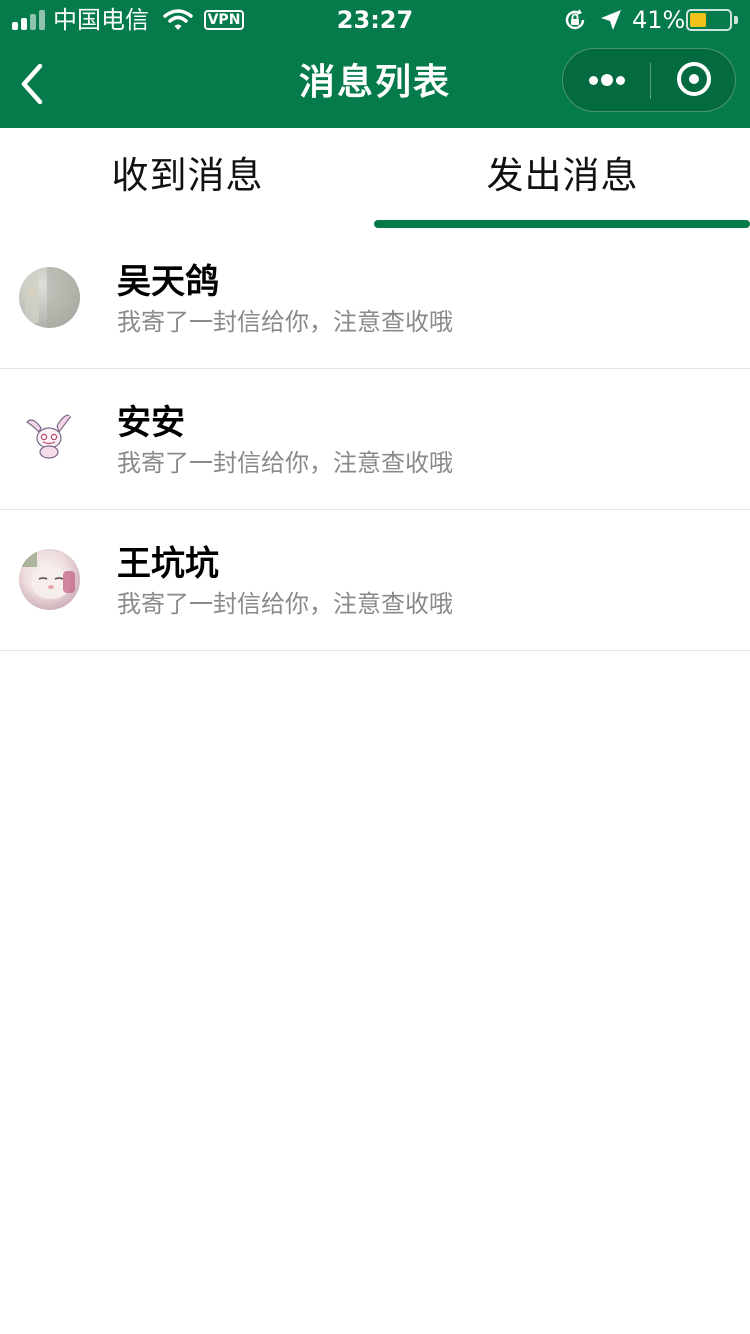 This screenshot has width=750, height=1334. Describe the element at coordinates (659, 20) in the screenshot. I see `battery-percentage: 41%` at that location.